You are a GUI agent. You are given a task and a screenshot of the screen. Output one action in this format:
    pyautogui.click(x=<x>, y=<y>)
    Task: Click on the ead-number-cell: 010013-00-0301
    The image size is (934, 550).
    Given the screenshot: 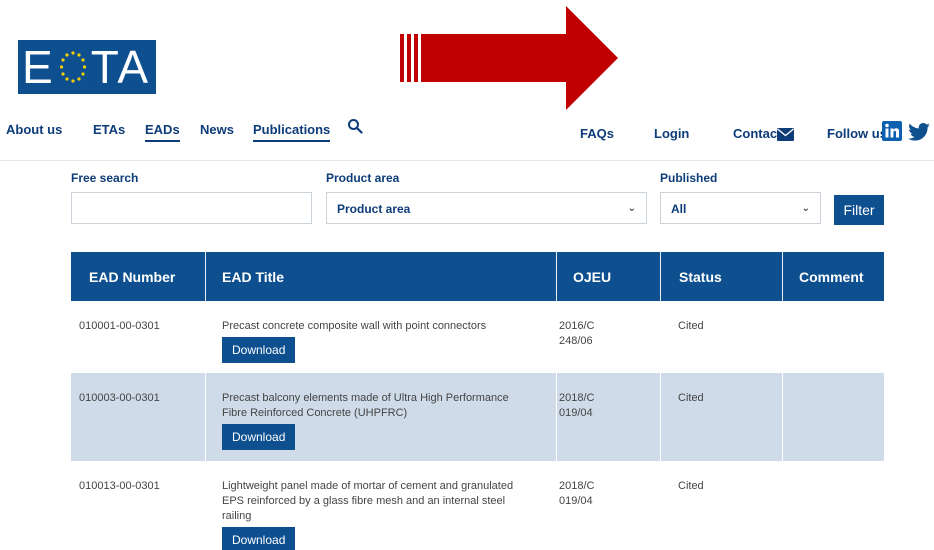 What is the action you would take?
    pyautogui.click(x=119, y=486)
    